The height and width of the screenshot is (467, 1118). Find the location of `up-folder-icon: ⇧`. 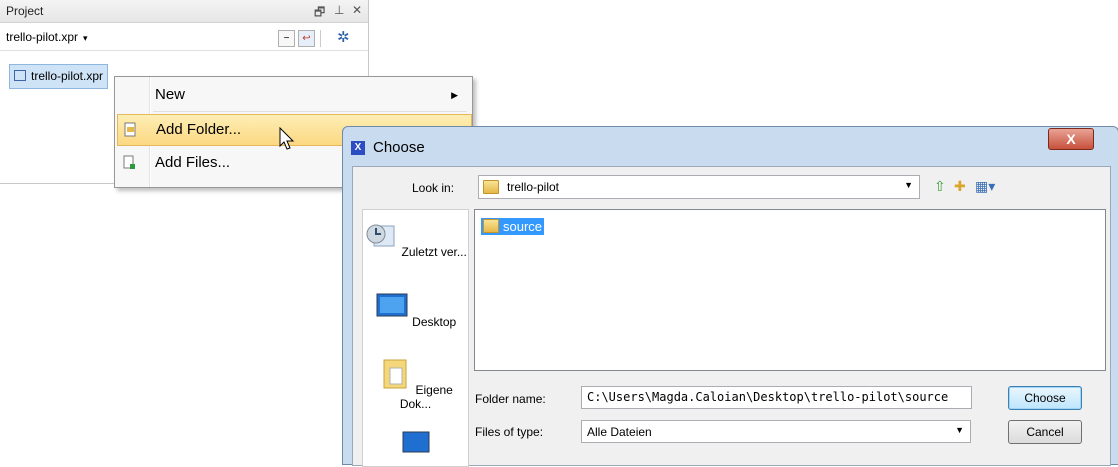

up-folder-icon: ⇧ is located at coordinates (940, 186).